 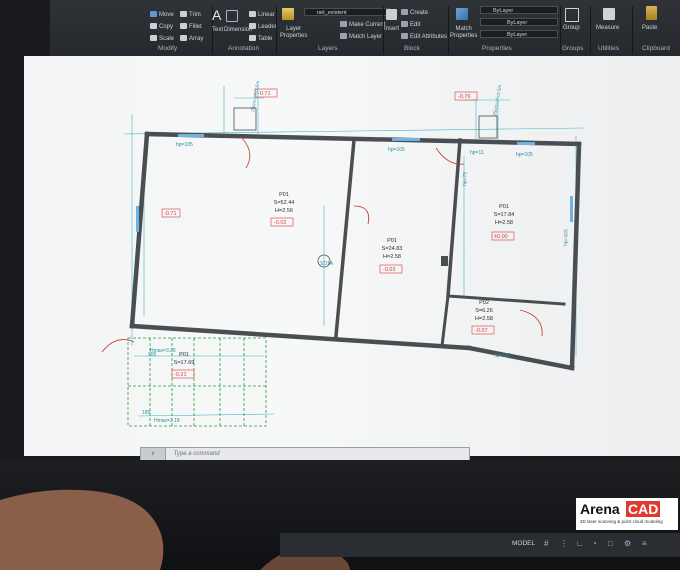 I want to click on utilities-panel-label: Utilities, so click(x=608, y=48).